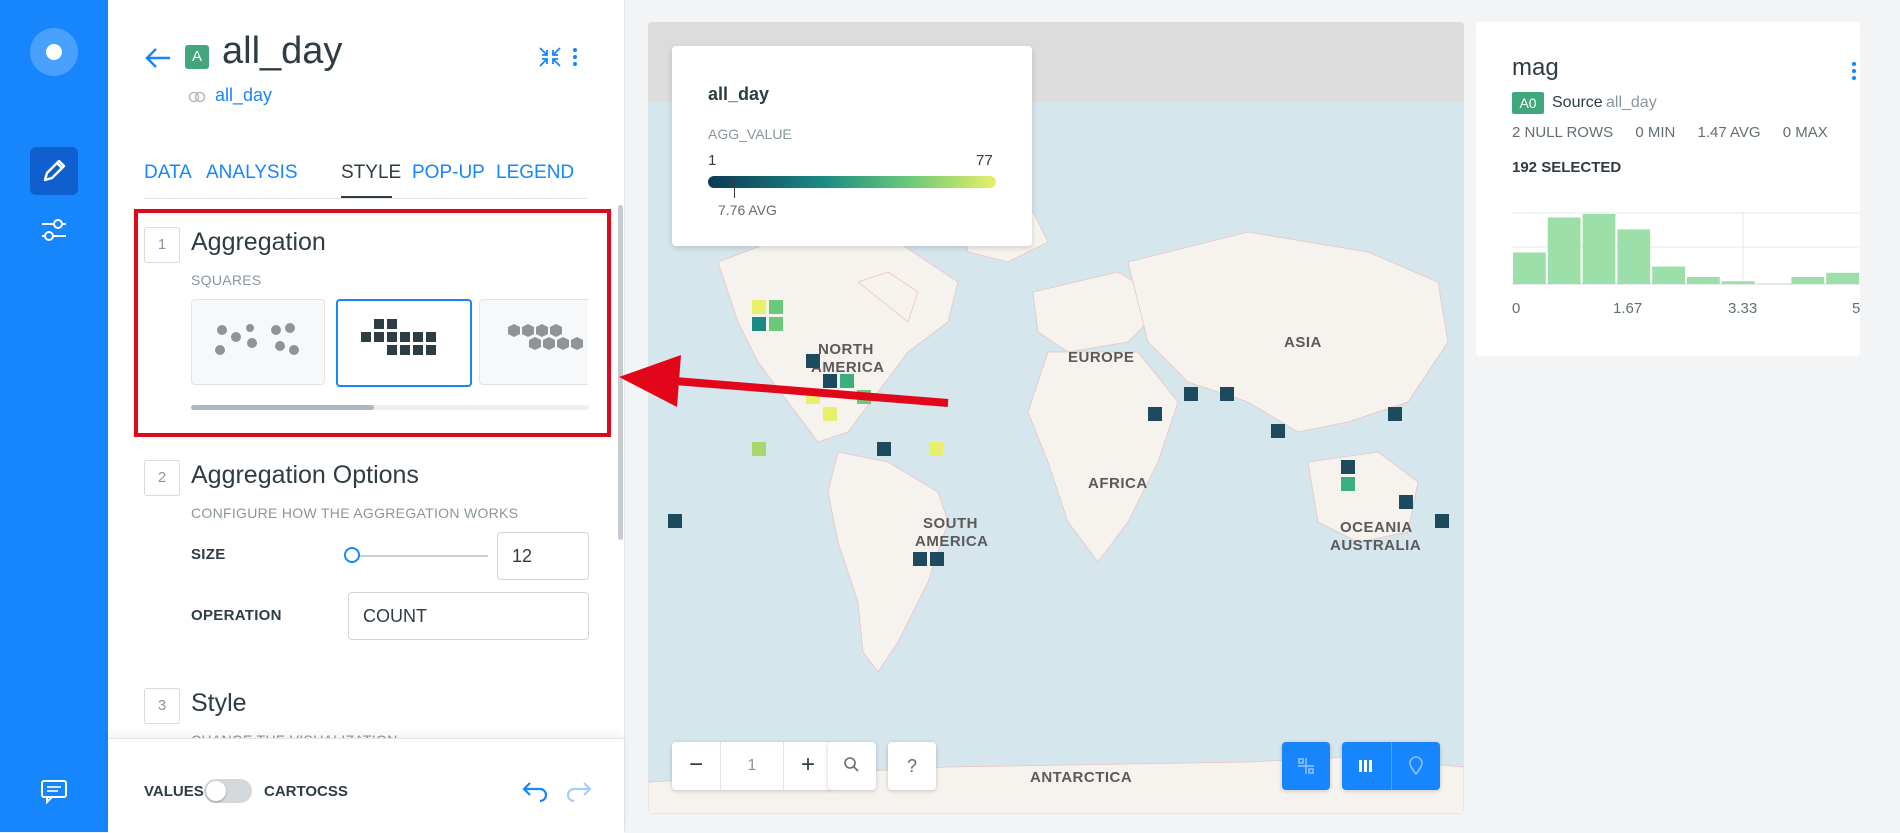 The width and height of the screenshot is (1900, 833). I want to click on size-slider-track, so click(418, 556).